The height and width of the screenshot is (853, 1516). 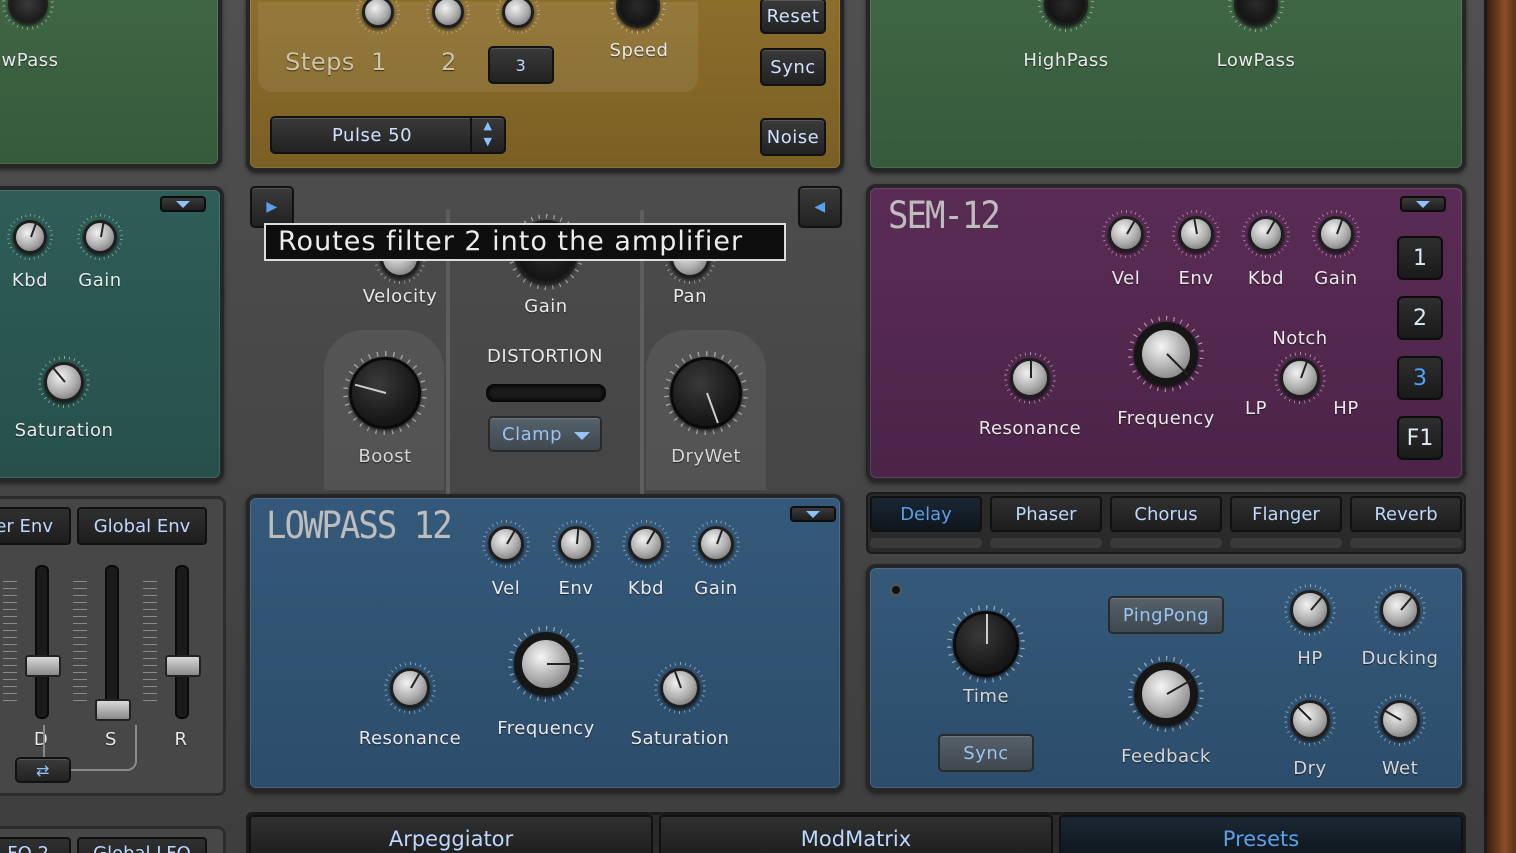 What do you see at coordinates (64, 382) in the screenshot?
I see `saturation-knob` at bounding box center [64, 382].